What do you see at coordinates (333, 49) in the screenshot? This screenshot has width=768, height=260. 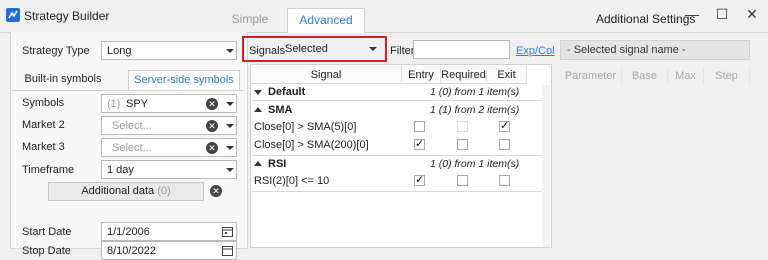 I see `signals-select: Selected` at bounding box center [333, 49].